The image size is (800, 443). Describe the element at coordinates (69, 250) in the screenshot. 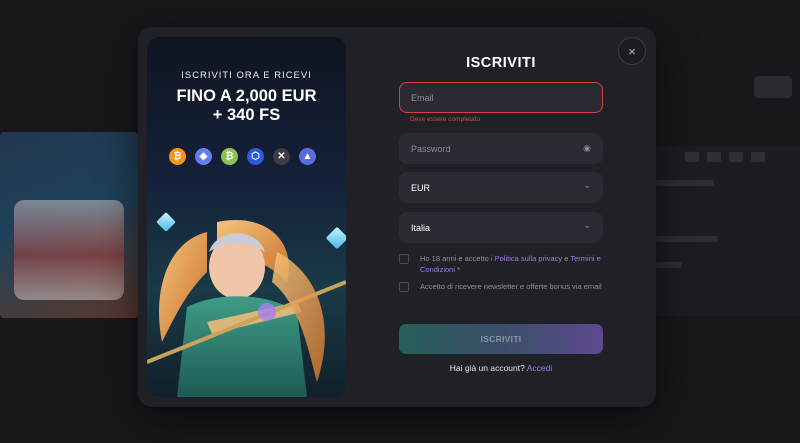

I see `background-cake-image` at that location.